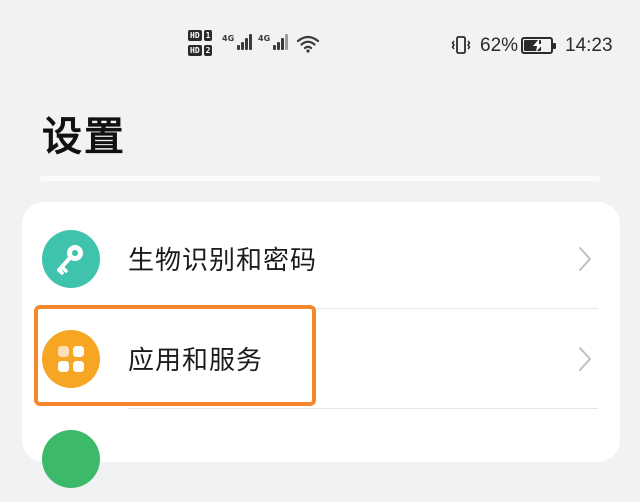  Describe the element at coordinates (237, 42) in the screenshot. I see `sim1-signal-icon: 4G` at that location.